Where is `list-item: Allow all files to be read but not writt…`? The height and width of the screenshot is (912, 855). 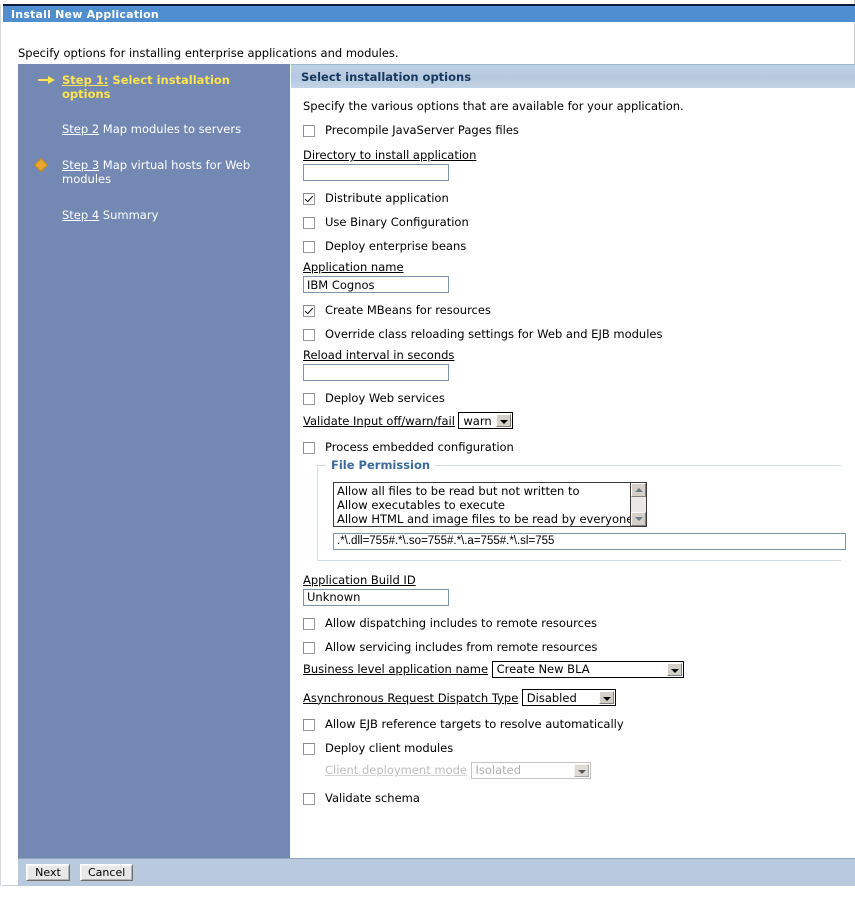 list-item: Allow all files to be read but not writt… is located at coordinates (483, 491).